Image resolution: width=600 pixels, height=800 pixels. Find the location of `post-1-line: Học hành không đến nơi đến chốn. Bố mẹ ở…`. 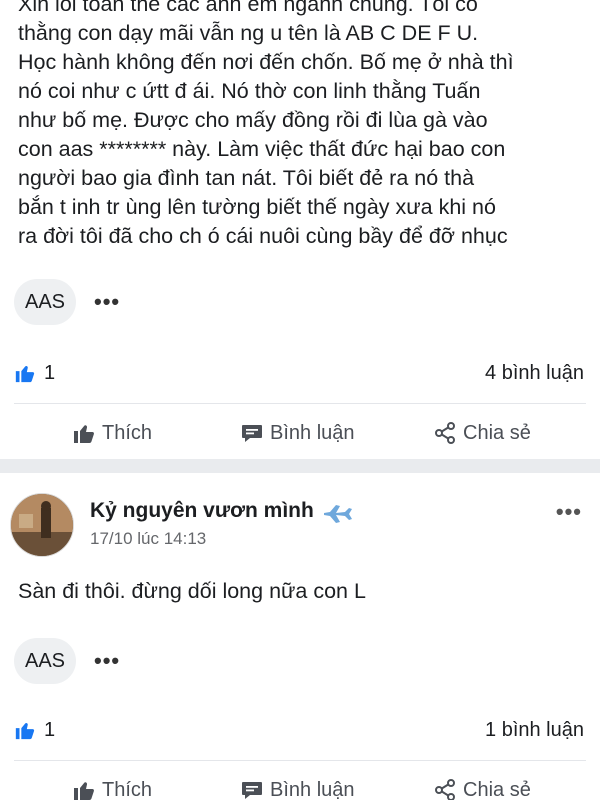

post-1-line: Học hành không đến nơi đến chốn. Bố mẹ ở… is located at coordinates (266, 62).